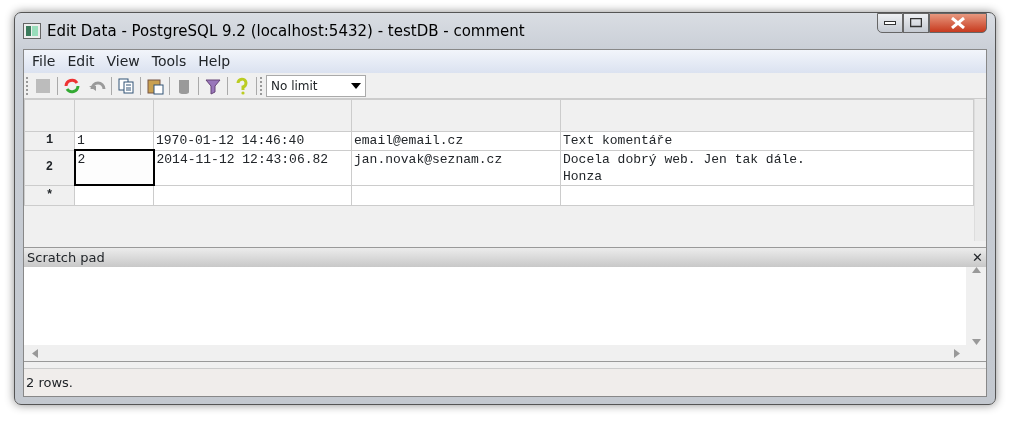  I want to click on clipboard-icon, so click(155, 85).